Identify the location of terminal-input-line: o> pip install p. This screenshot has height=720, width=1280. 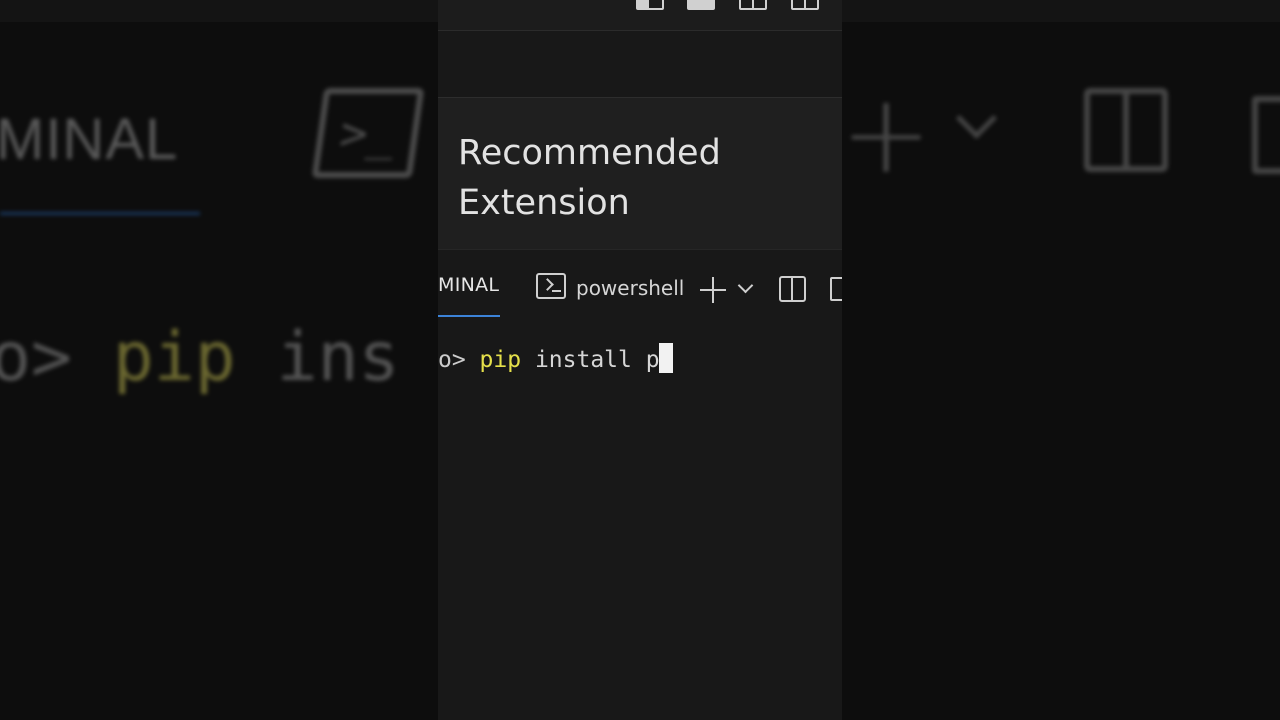
(555, 360).